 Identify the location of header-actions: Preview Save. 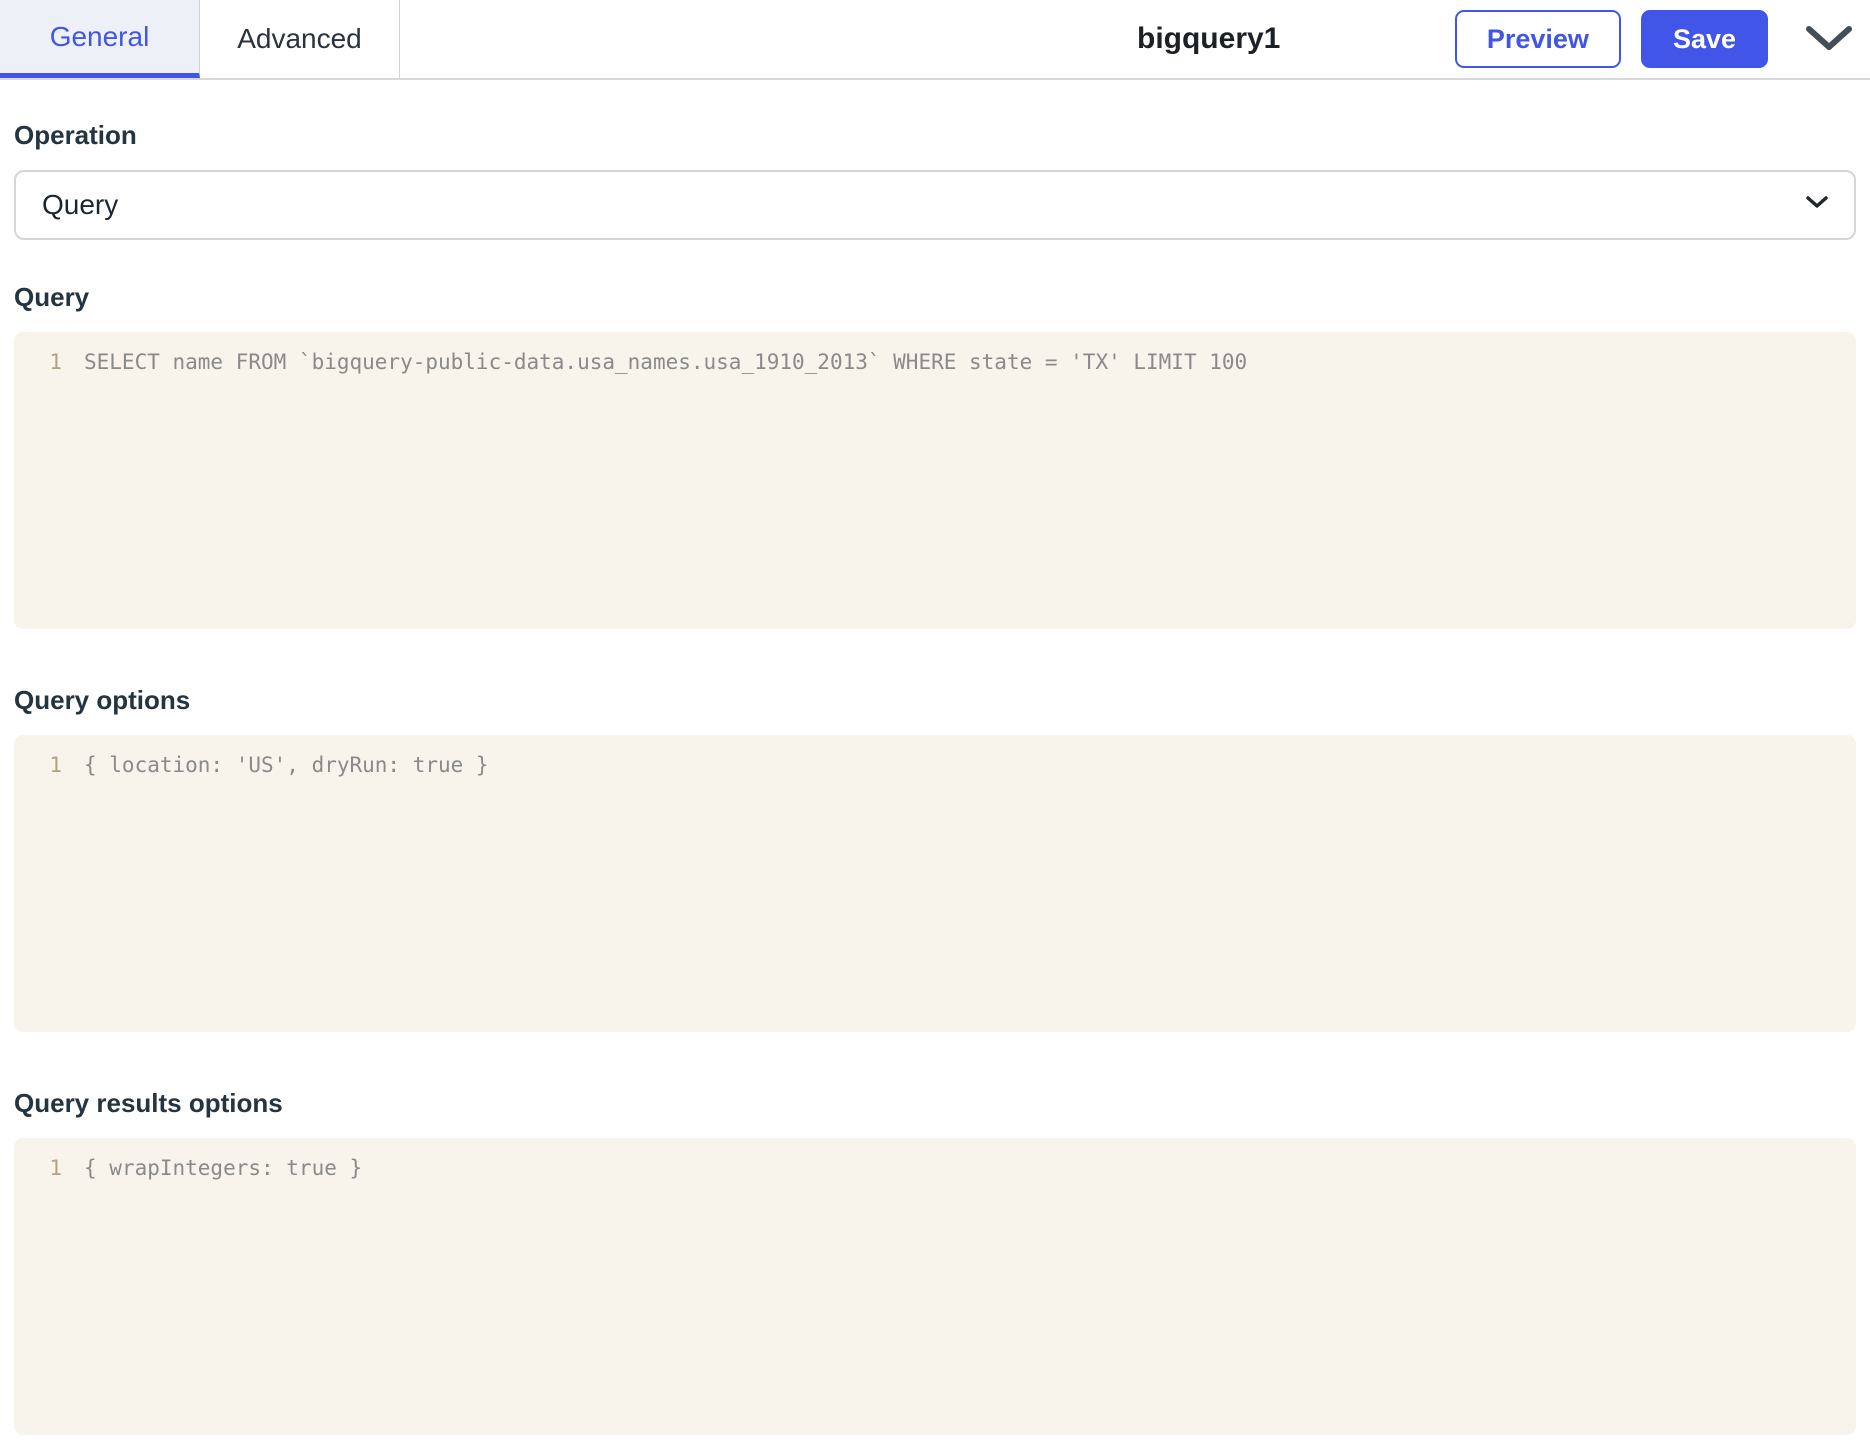
(1654, 39).